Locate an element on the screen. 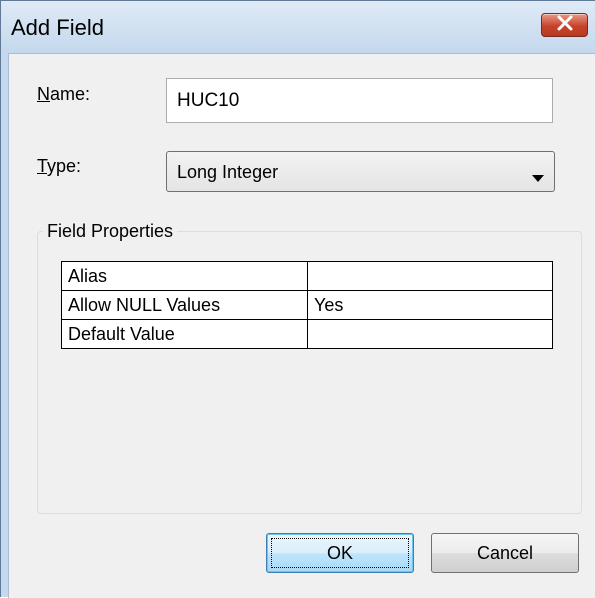 This screenshot has width=595, height=598. close-icon is located at coordinates (565, 25).